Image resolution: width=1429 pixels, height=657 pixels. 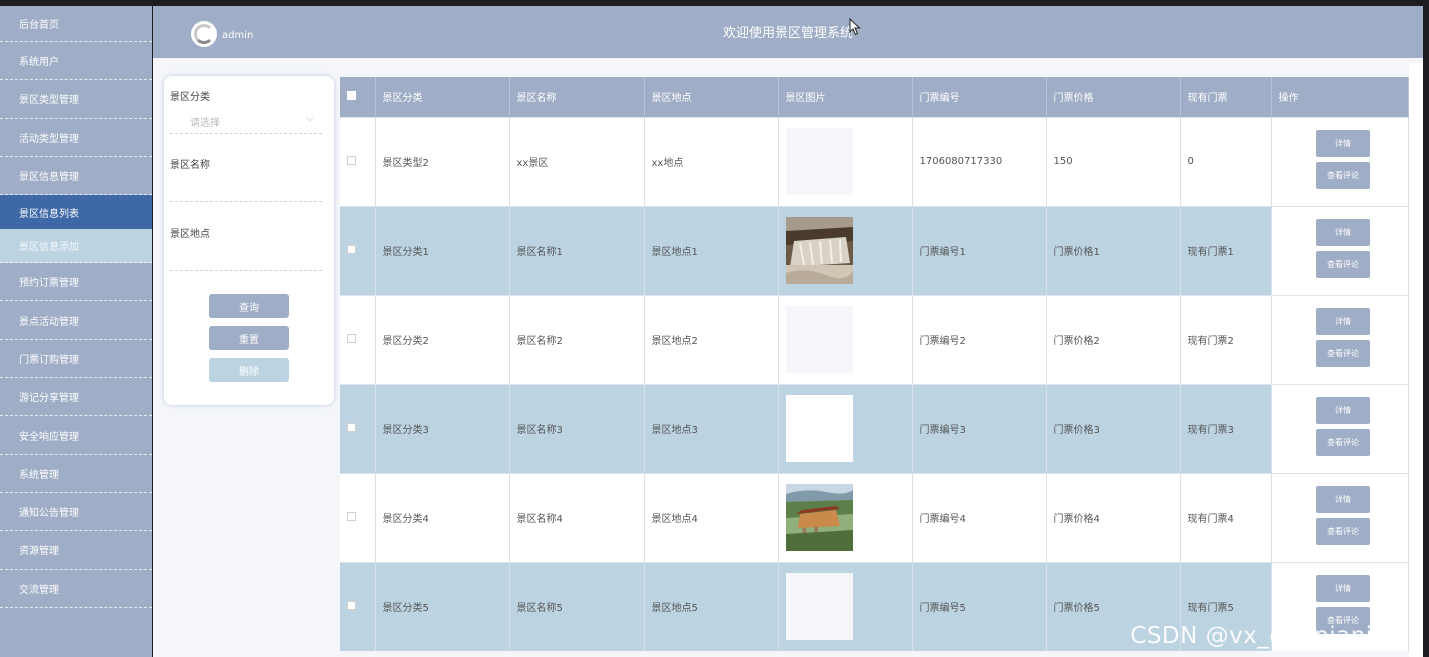 I want to click on sidebar-item-activity-type: 活动类型管理, so click(x=76, y=138).